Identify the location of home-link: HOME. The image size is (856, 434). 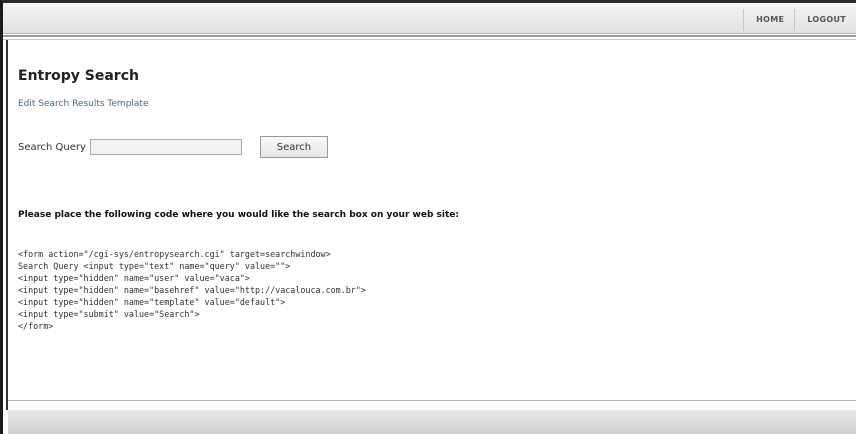
(768, 20).